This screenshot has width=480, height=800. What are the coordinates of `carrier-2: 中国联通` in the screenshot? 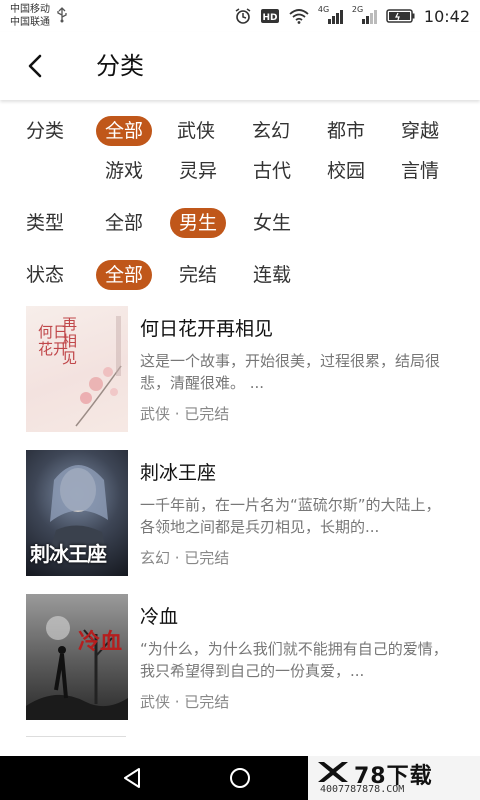 It's located at (30, 22).